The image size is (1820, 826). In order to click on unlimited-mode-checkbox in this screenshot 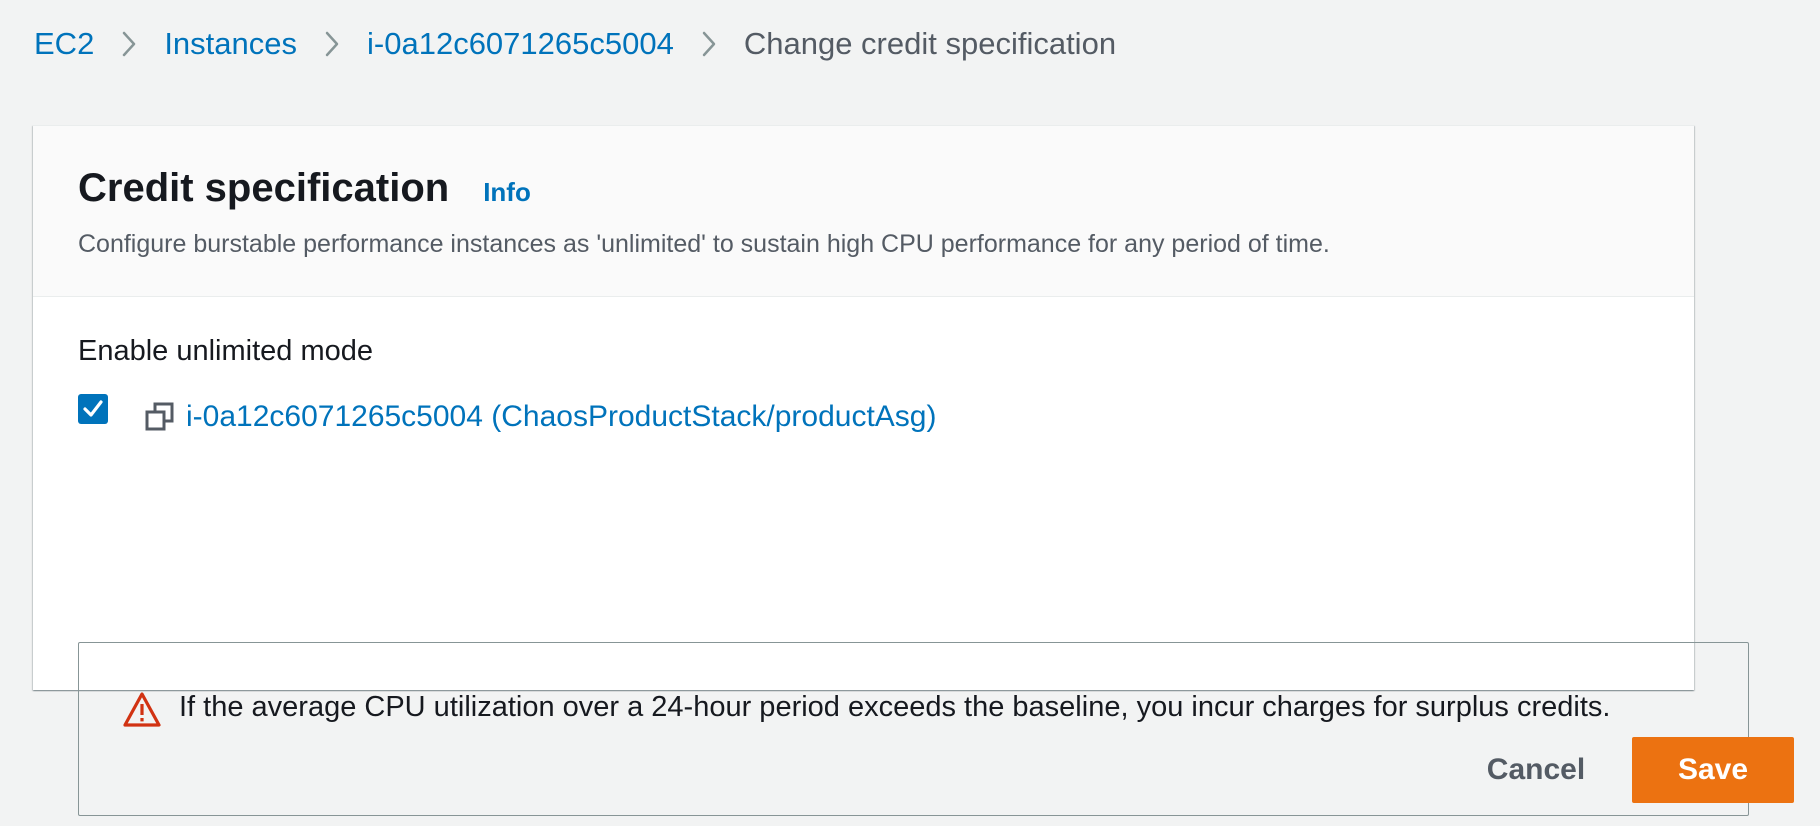, I will do `click(93, 409)`.